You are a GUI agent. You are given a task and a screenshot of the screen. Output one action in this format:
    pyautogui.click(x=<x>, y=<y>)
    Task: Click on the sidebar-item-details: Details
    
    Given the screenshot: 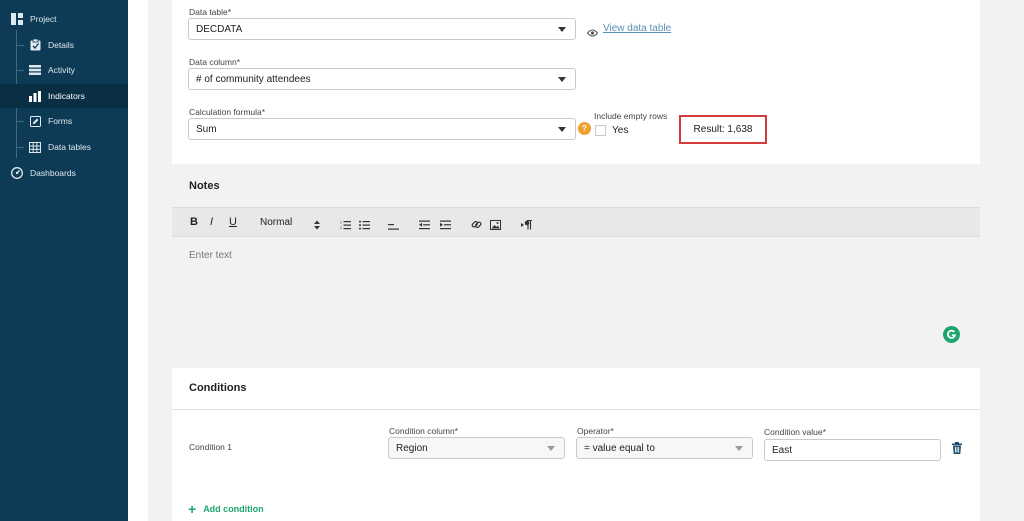 What is the action you would take?
    pyautogui.click(x=78, y=45)
    